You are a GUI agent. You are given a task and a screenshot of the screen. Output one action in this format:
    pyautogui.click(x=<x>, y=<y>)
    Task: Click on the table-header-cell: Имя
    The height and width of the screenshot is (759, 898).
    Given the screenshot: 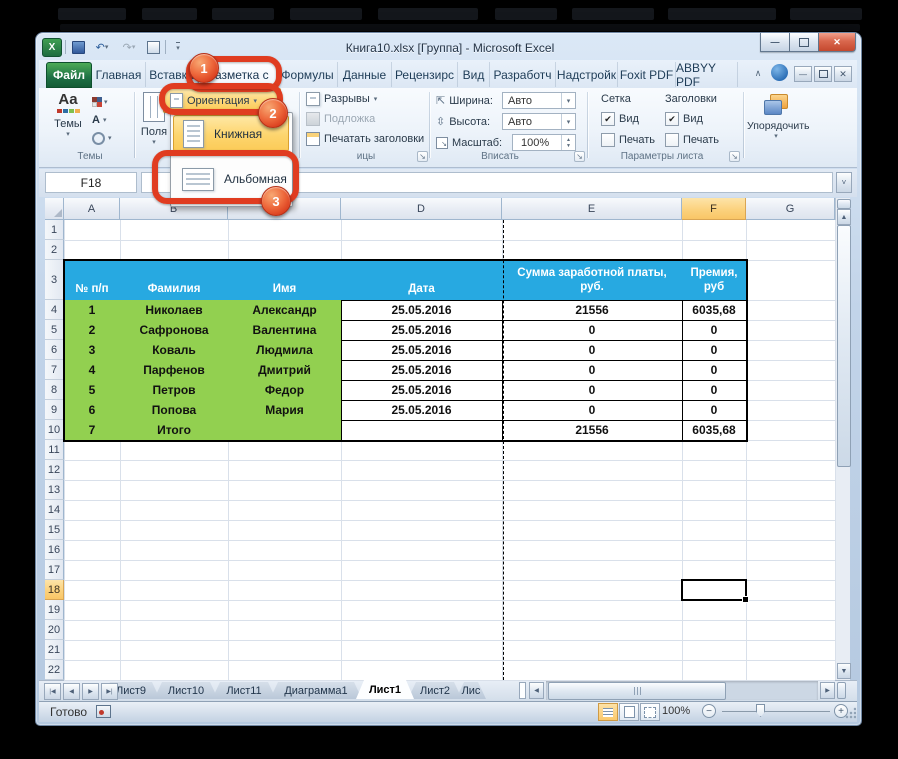 What is the action you would take?
    pyautogui.click(x=285, y=280)
    